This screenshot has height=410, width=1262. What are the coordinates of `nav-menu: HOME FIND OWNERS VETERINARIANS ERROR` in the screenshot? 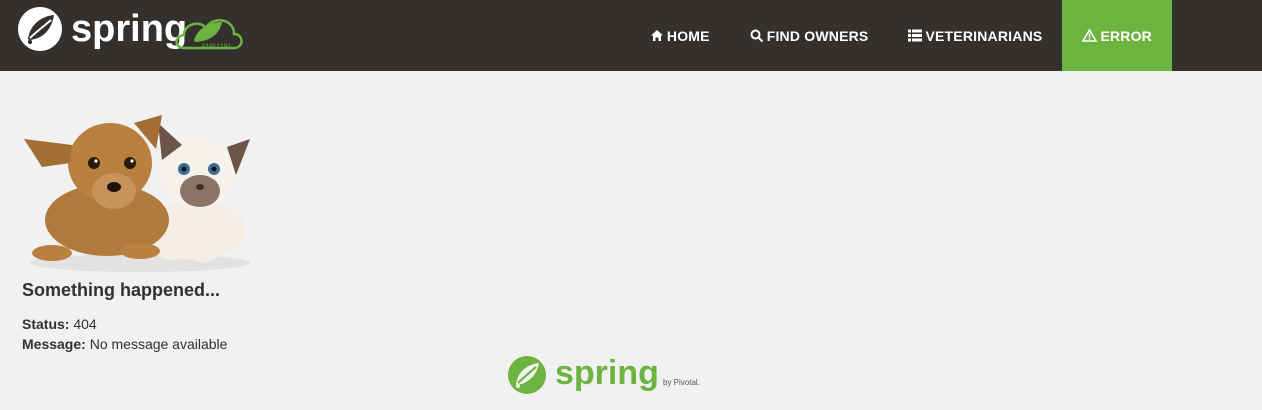 It's located at (901, 35).